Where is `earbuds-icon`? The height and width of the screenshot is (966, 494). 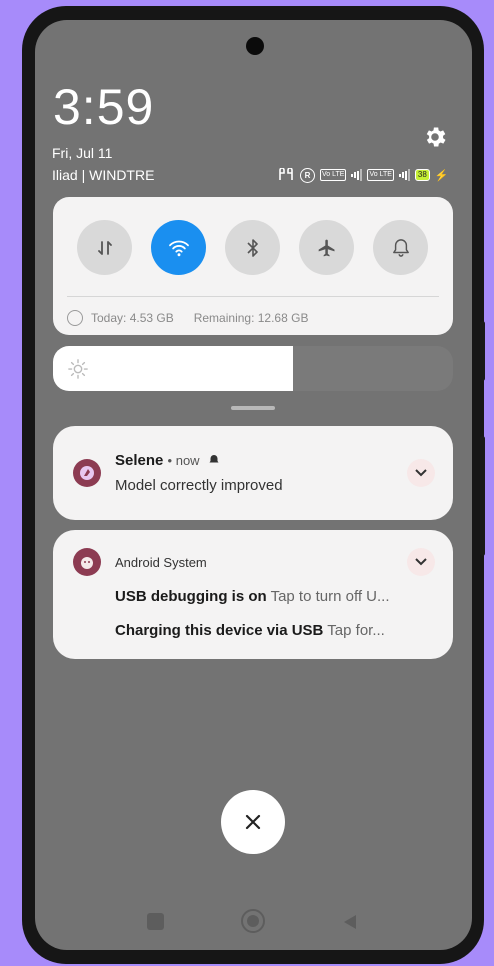 earbuds-icon is located at coordinates (286, 175).